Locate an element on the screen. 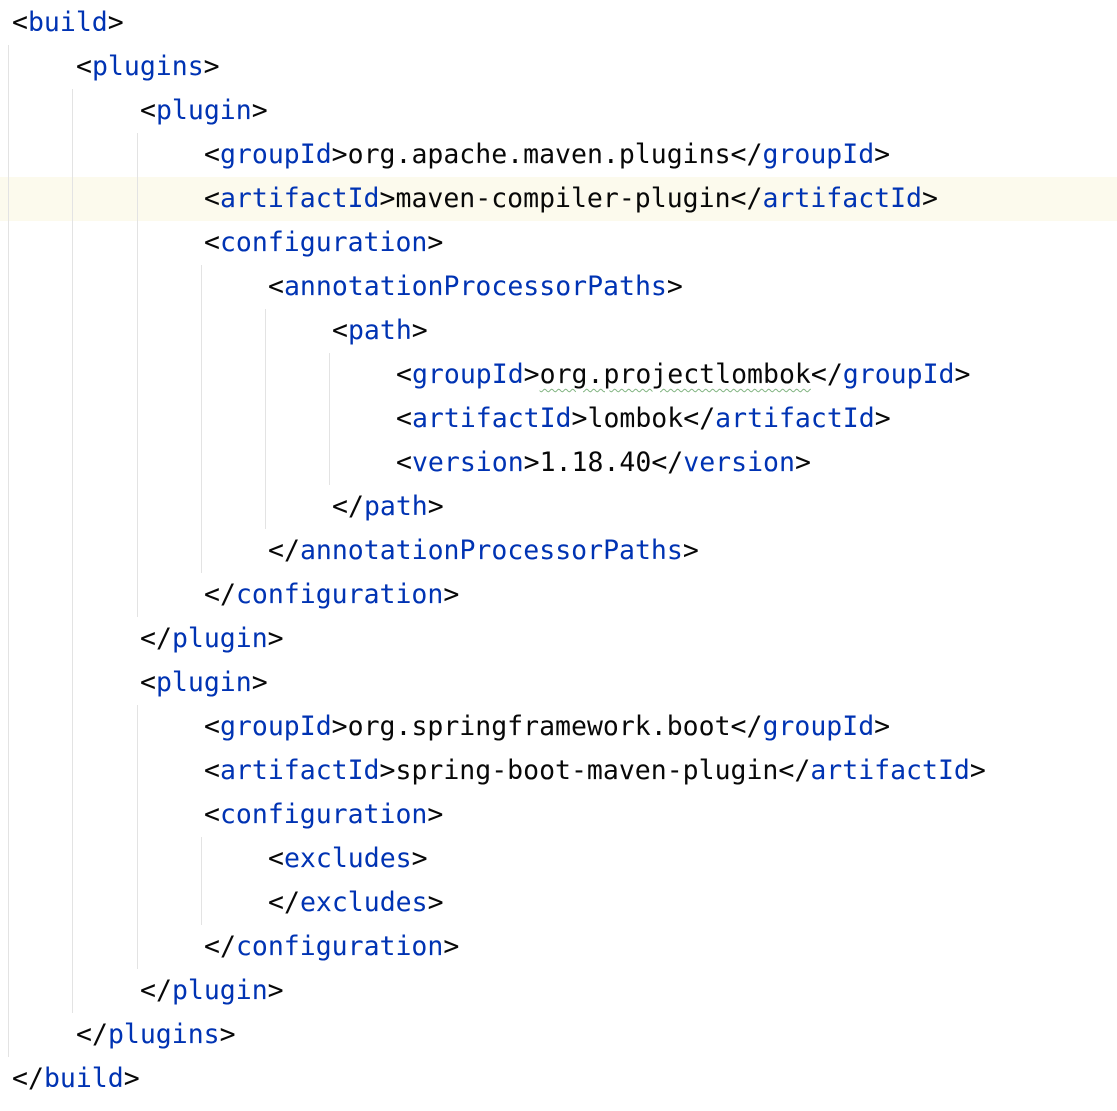 This screenshot has height=1111, width=1117. code-line: <plugins> is located at coordinates (148, 67).